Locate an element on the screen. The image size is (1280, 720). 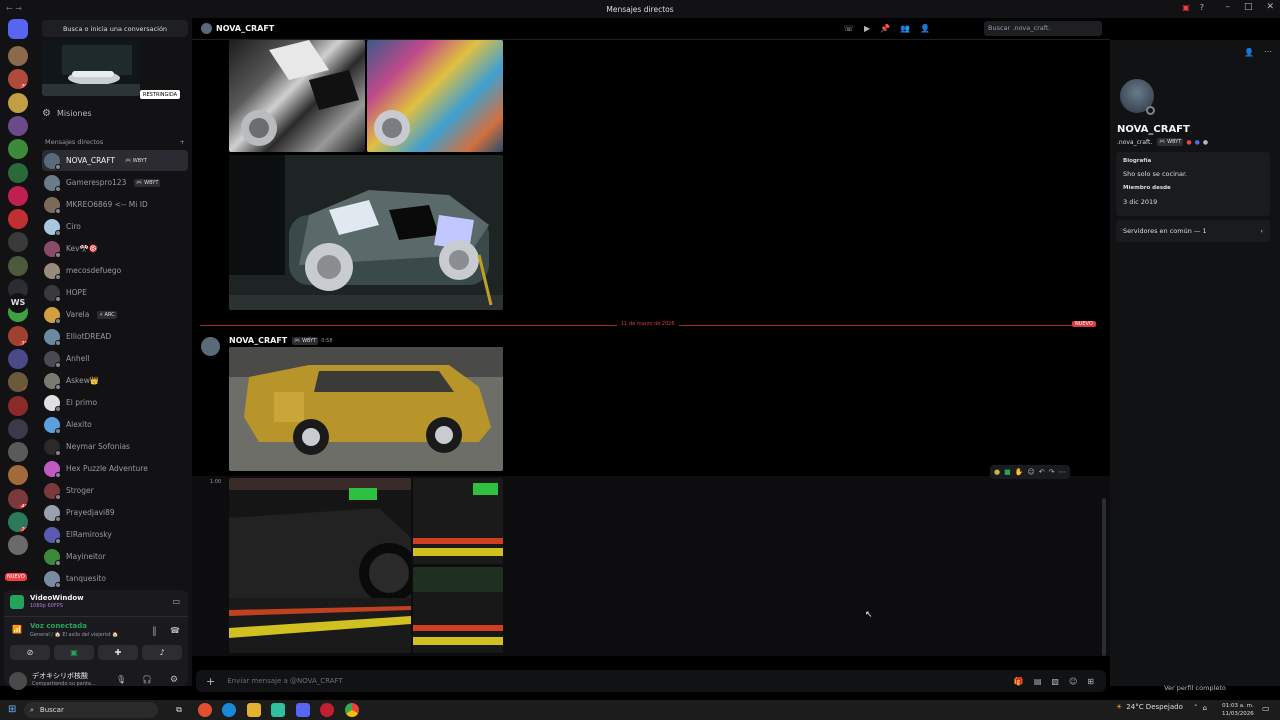
dm-item: Stroger is located at coordinates (115, 490).